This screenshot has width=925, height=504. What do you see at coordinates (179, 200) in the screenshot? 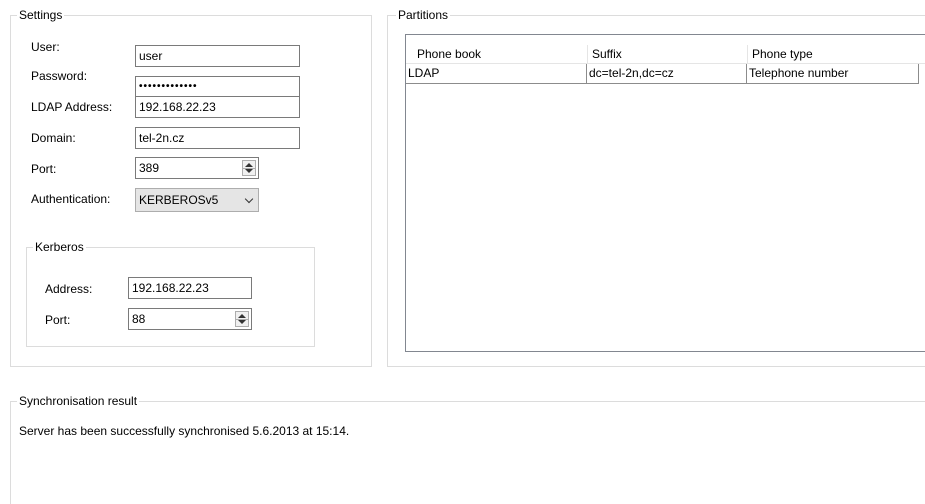
I see `authentication-value: KERBEROSv5` at bounding box center [179, 200].